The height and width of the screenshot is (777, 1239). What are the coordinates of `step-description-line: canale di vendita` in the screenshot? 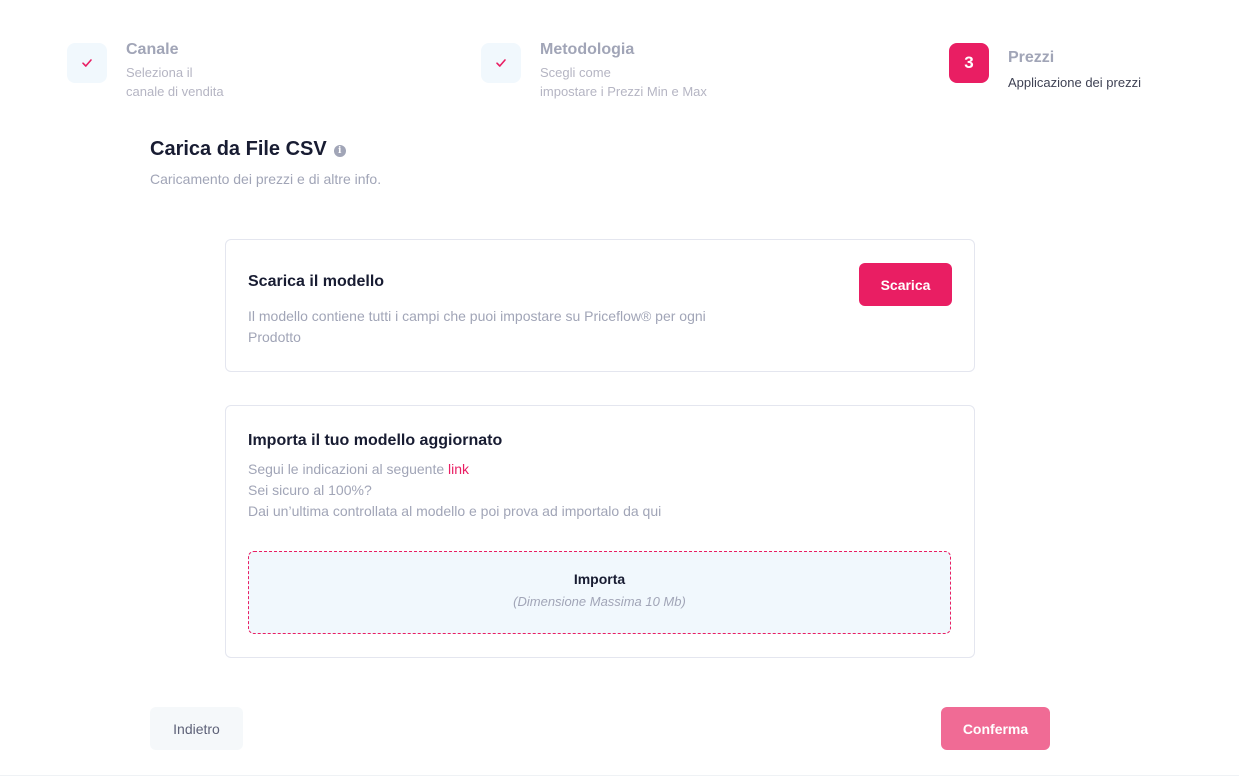 It's located at (175, 91).